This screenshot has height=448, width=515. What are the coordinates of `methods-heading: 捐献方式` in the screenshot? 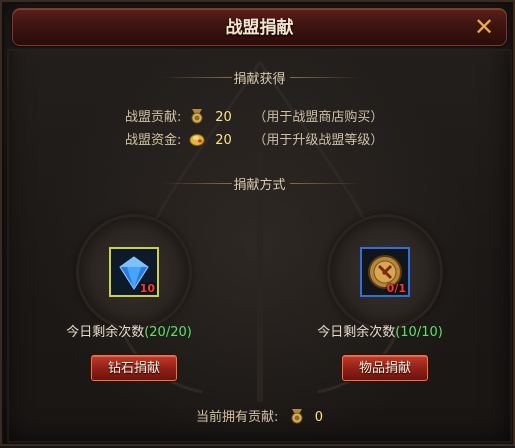 It's located at (258, 183).